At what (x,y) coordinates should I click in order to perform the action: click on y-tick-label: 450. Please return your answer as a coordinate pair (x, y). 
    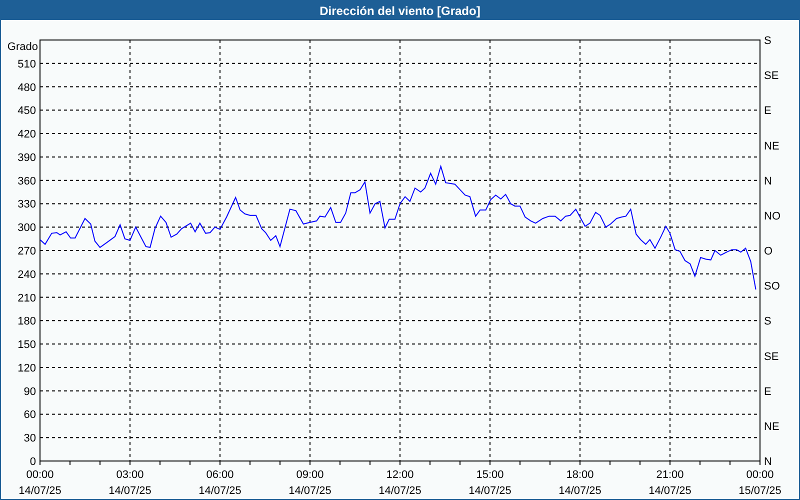
    Looking at the image, I should click on (27, 111).